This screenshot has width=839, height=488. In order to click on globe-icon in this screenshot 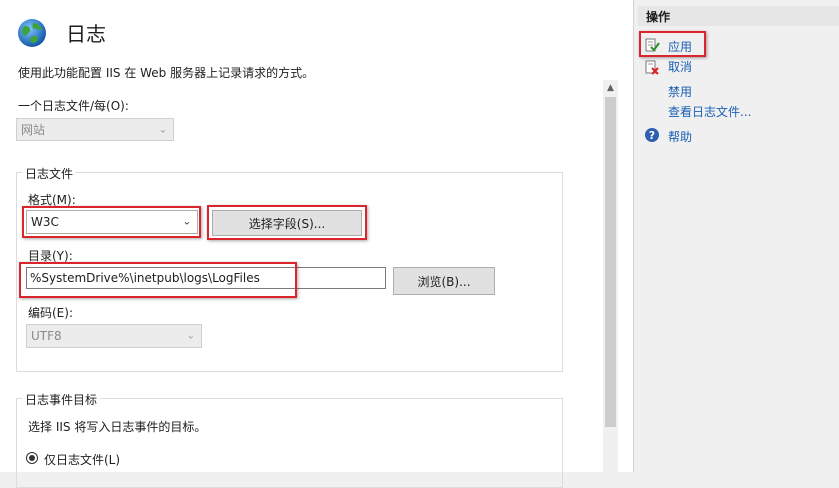, I will do `click(32, 33)`.